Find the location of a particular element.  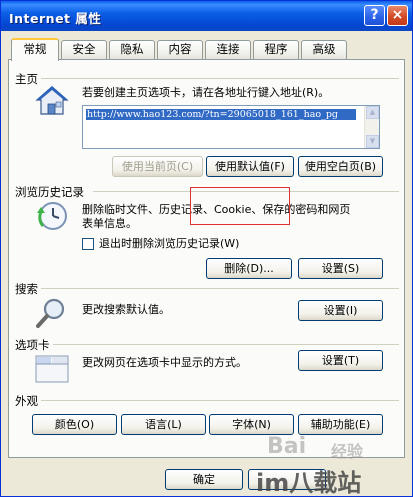

use-blank-button: 使用空白页(B) is located at coordinates (340, 166).